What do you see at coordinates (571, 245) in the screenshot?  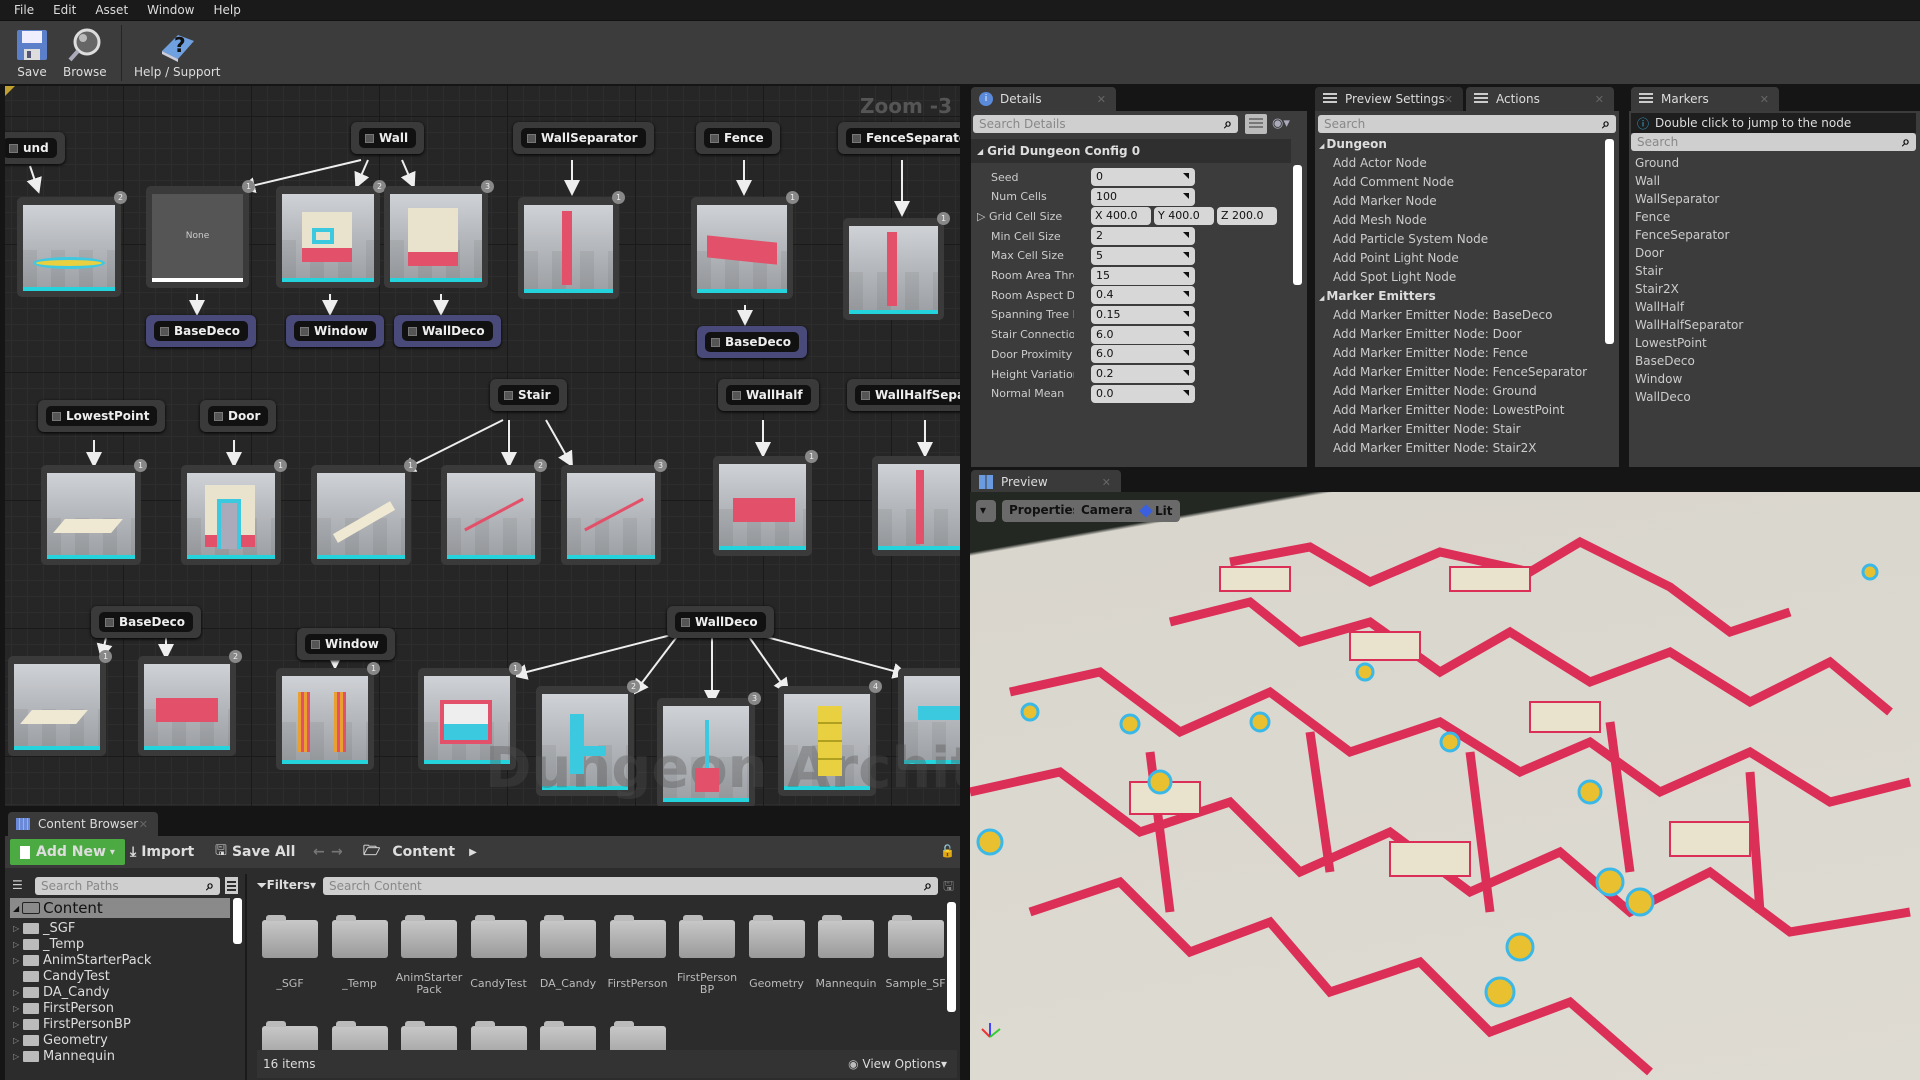 I see `visual-node-wallseparator: 1` at bounding box center [571, 245].